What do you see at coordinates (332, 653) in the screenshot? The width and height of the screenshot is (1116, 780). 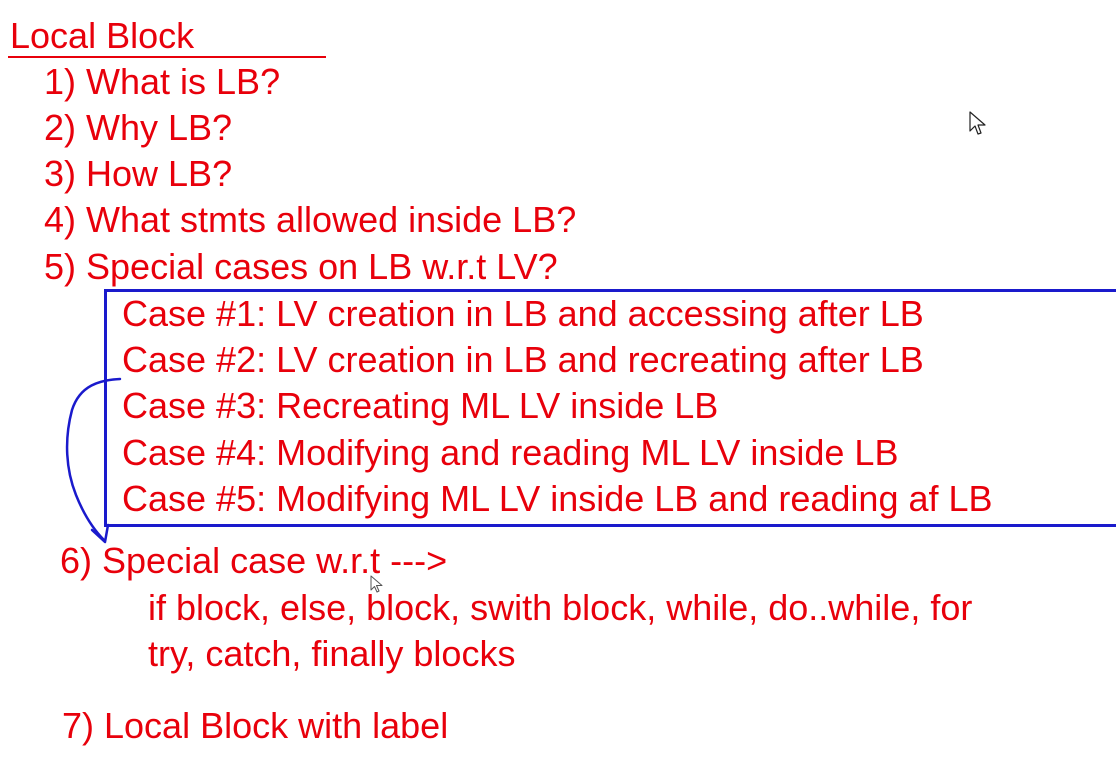 I see `list-item-6-detail-2: try, catch, finally blocks` at bounding box center [332, 653].